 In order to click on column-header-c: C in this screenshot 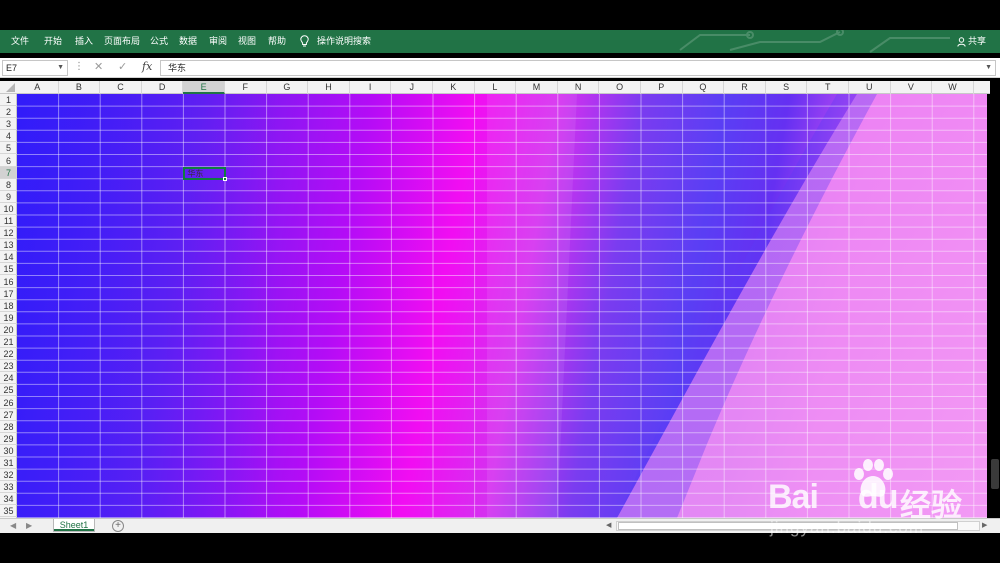, I will do `click(121, 87)`.